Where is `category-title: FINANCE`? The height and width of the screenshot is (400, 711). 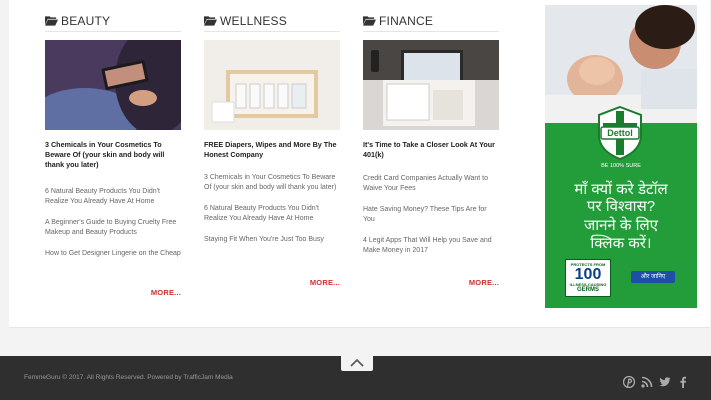
category-title: FINANCE is located at coordinates (406, 20).